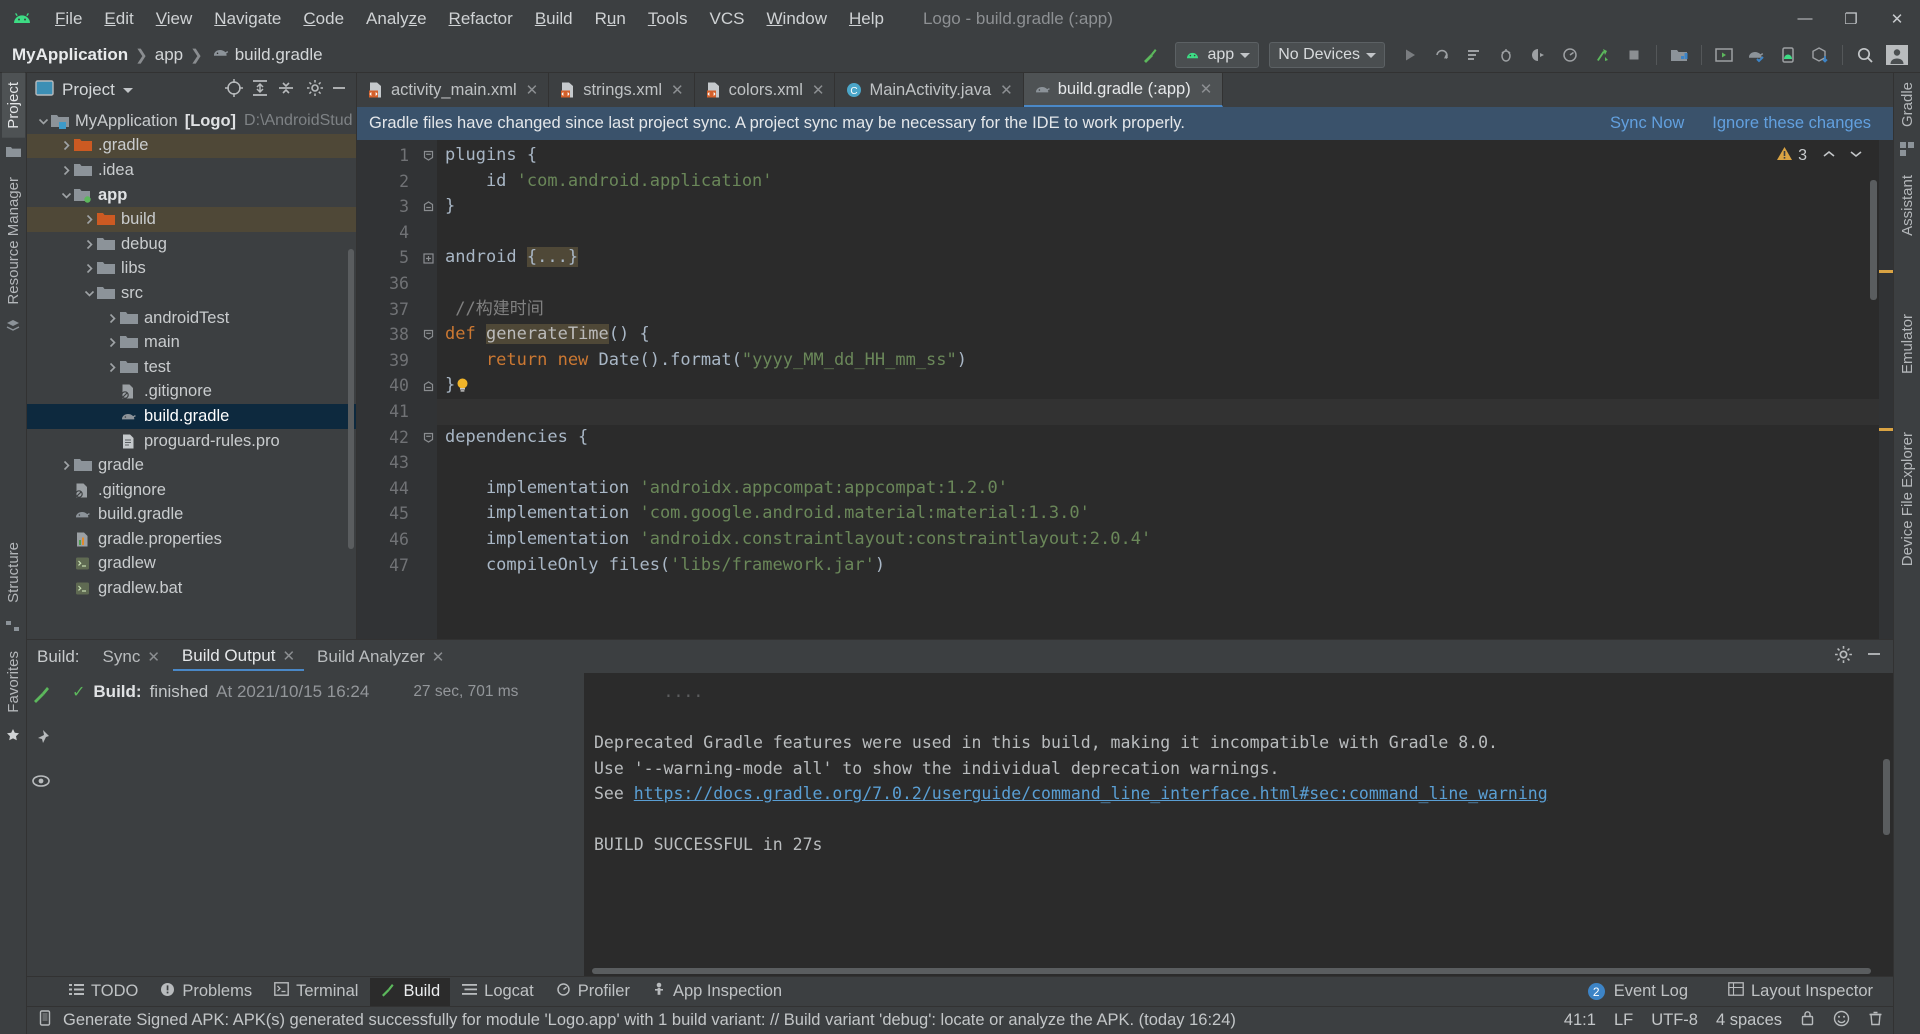 This screenshot has height=1034, width=1920. What do you see at coordinates (206, 992) in the screenshot?
I see `tab-problems: Problems` at bounding box center [206, 992].